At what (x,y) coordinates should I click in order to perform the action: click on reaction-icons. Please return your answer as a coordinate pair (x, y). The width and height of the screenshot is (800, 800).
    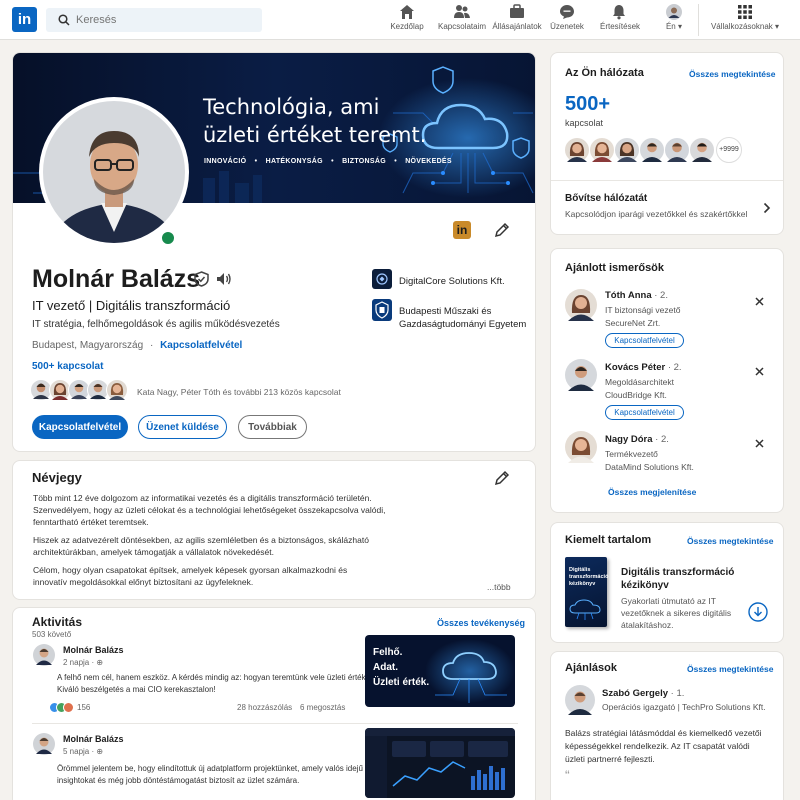
    Looking at the image, I should click on (64, 708).